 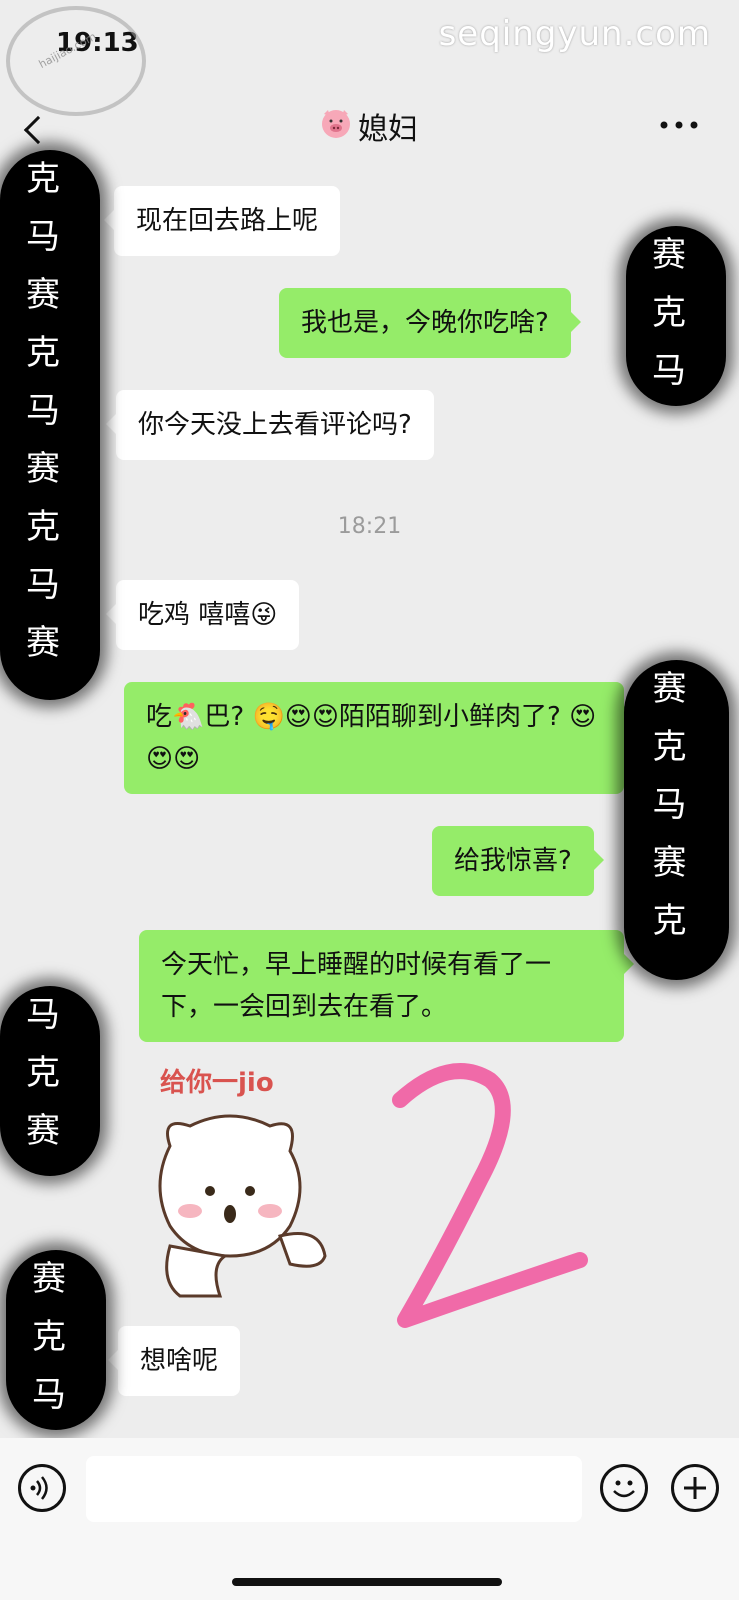 What do you see at coordinates (202, 615) in the screenshot?
I see `message-bubble: 吃鸡 嘻嘻😜` at bounding box center [202, 615].